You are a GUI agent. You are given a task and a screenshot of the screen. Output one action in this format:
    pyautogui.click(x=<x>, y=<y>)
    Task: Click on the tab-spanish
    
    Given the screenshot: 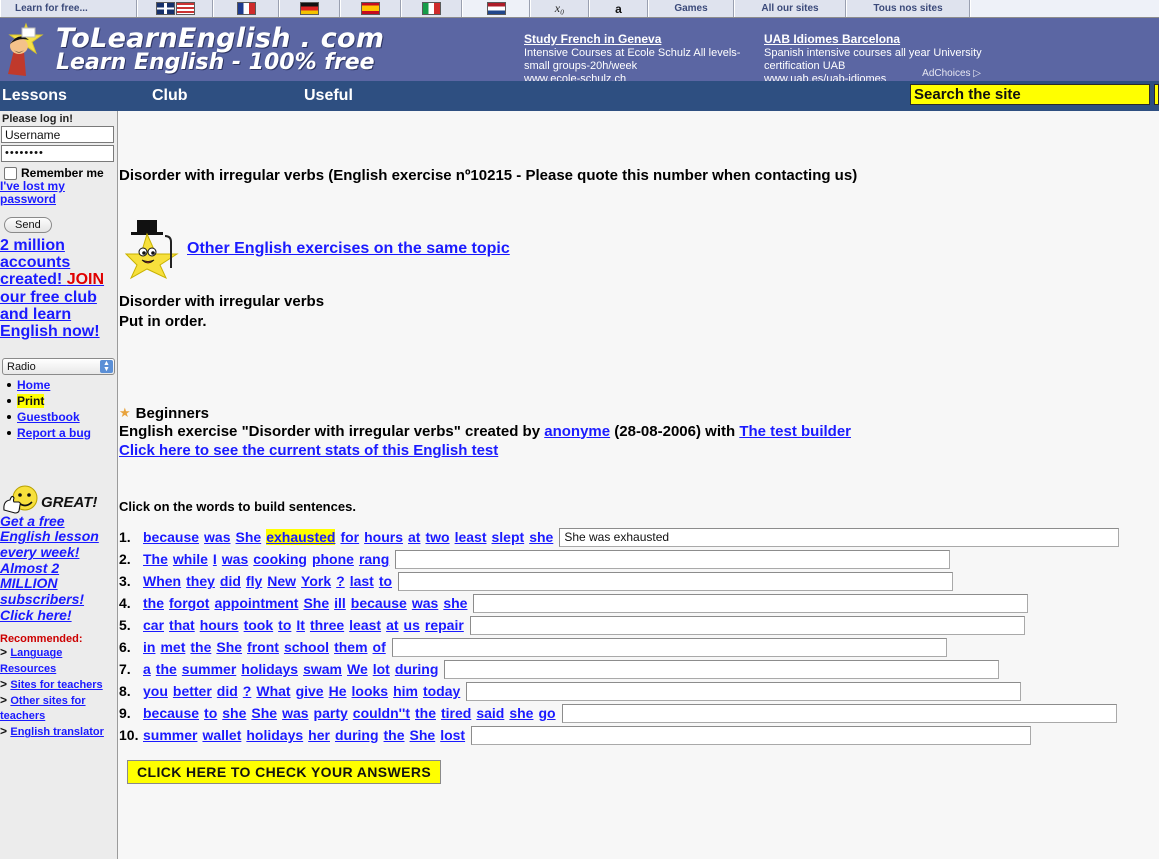 What is the action you would take?
    pyautogui.click(x=370, y=8)
    